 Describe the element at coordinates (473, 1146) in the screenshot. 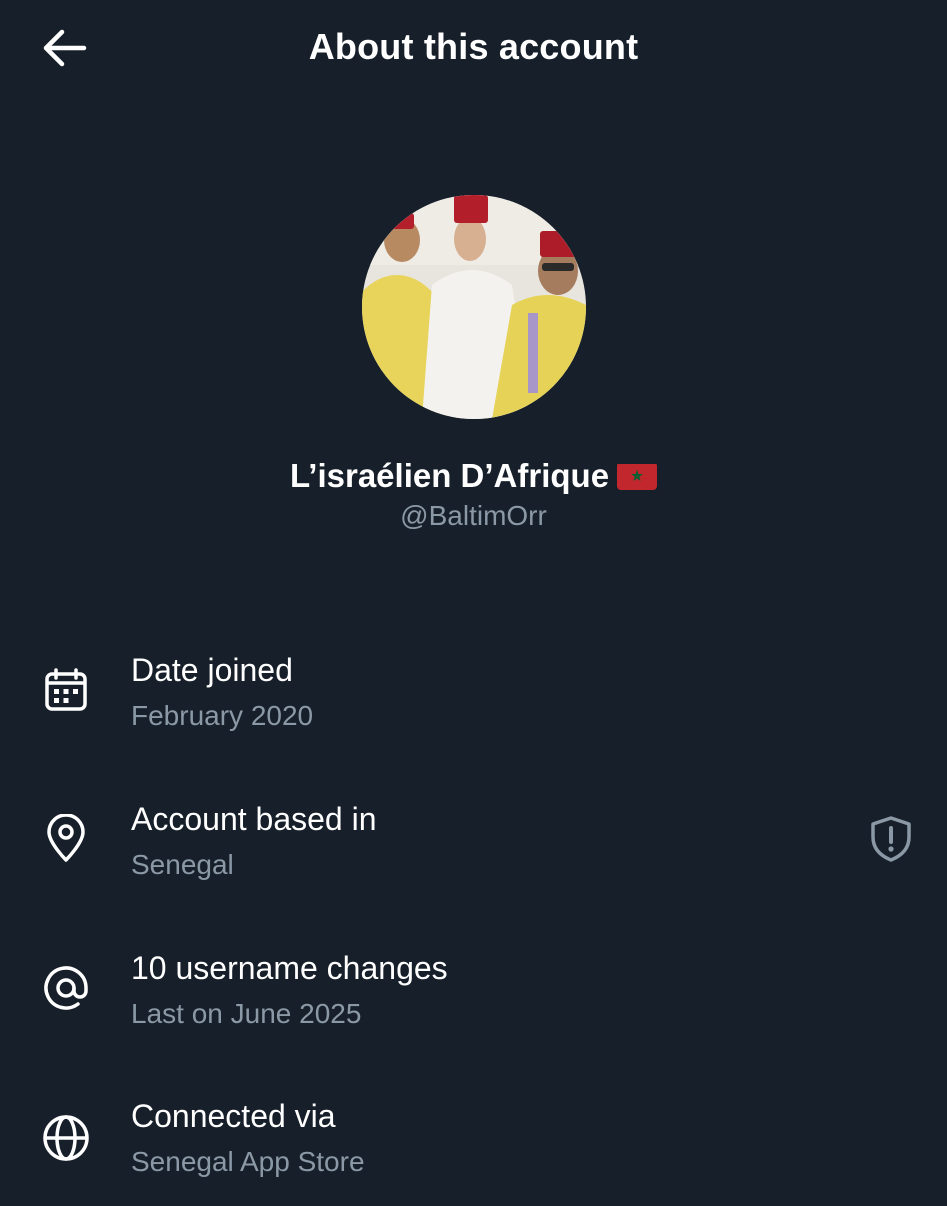

I see `connected-via-row: Connected via Senegal App Store` at that location.